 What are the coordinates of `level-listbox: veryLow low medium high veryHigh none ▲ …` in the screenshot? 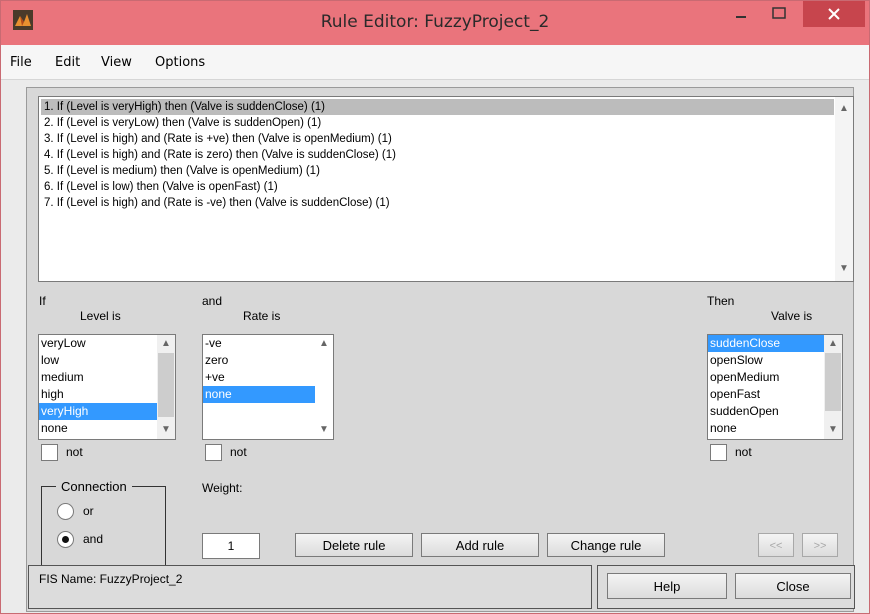 It's located at (107, 387).